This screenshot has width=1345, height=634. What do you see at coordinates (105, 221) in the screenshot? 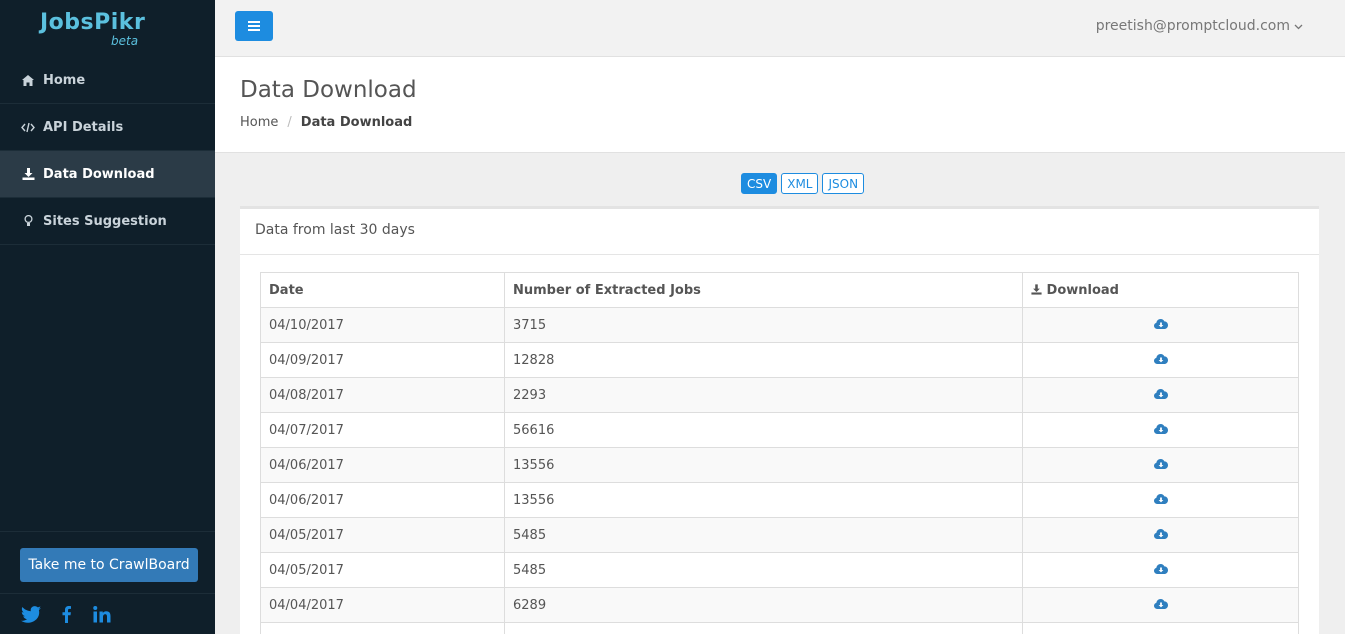
I see `sidebar-item-label: Sites Suggestion` at bounding box center [105, 221].